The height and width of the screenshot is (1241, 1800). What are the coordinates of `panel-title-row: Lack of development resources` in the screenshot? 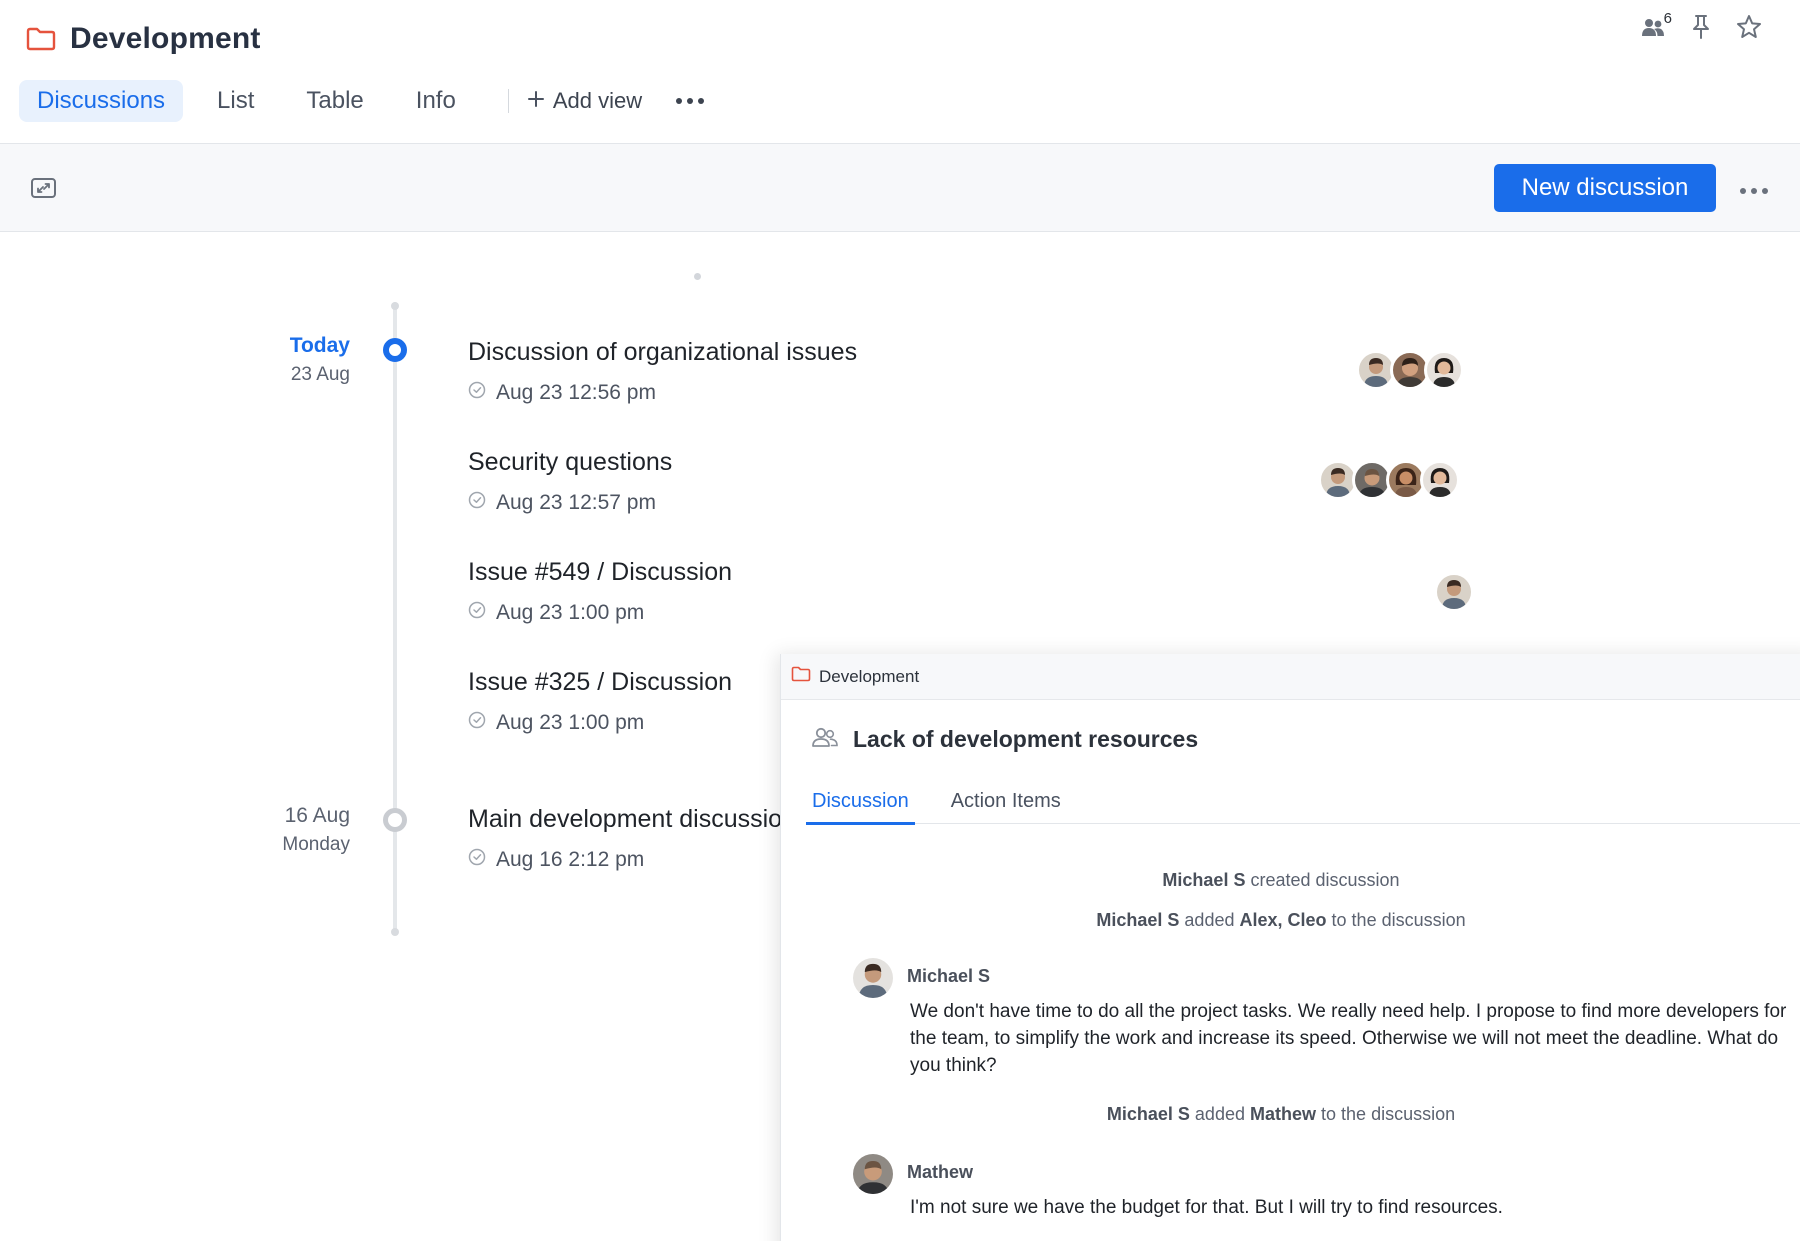 It's located at (1004, 739).